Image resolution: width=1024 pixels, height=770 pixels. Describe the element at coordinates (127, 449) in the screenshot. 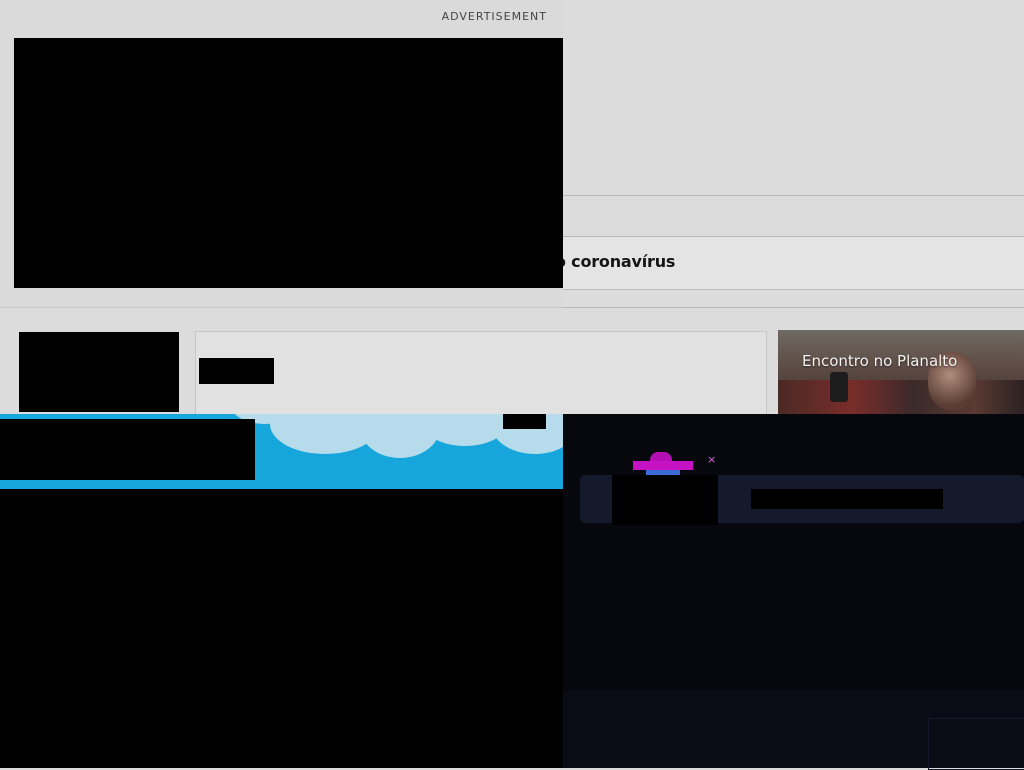

I see `sky-banner-redacted-block` at that location.